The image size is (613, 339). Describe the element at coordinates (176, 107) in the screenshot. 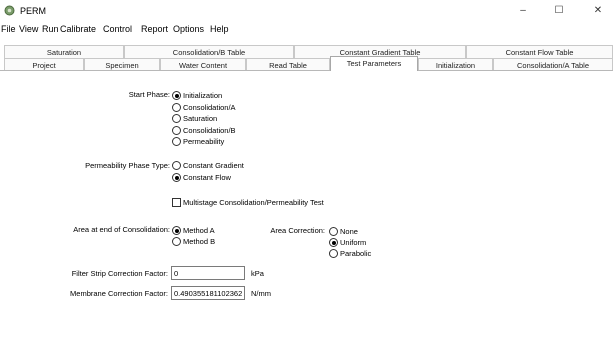

I see `start-phase-consolidation-a-radio` at that location.